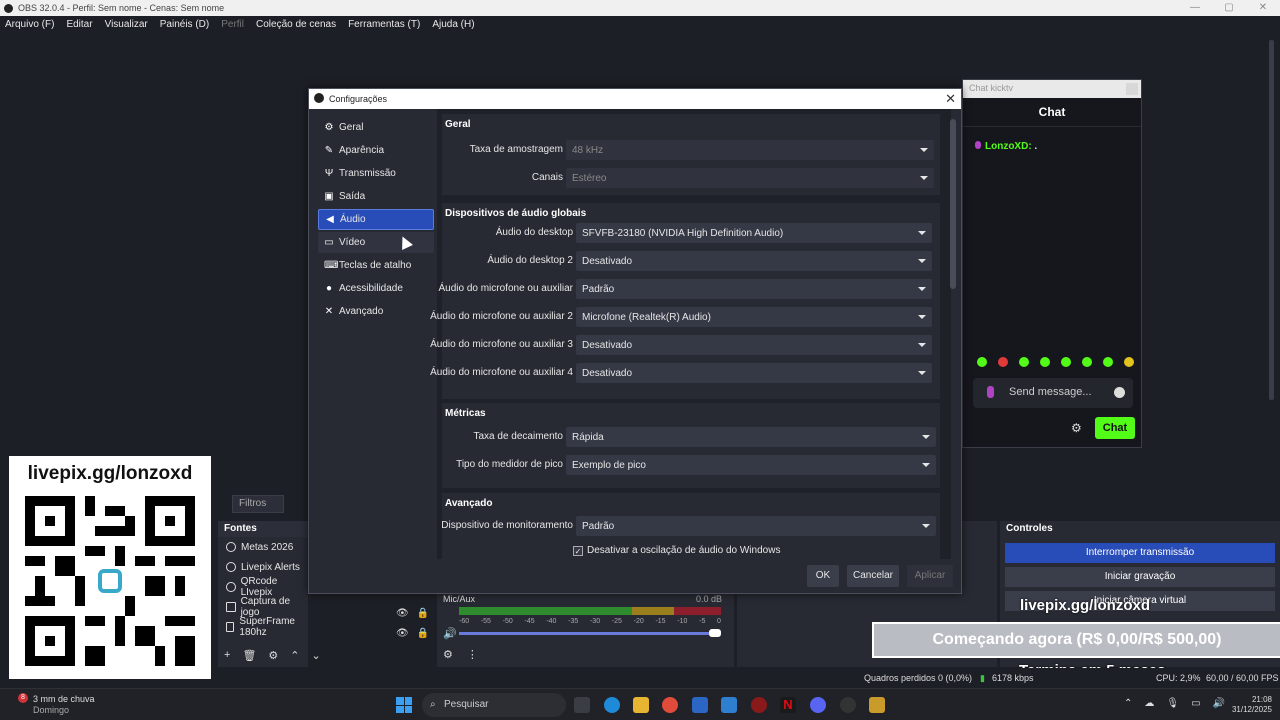 This screenshot has width=1280, height=720. Describe the element at coordinates (1251, 709) in the screenshot. I see `clock-date: 31/12/2025` at that location.